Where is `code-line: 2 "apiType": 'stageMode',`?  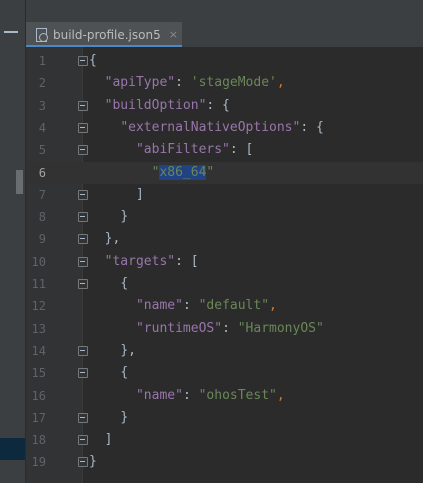 code-line: 2 "apiType": 'stageMode', is located at coordinates (224, 83).